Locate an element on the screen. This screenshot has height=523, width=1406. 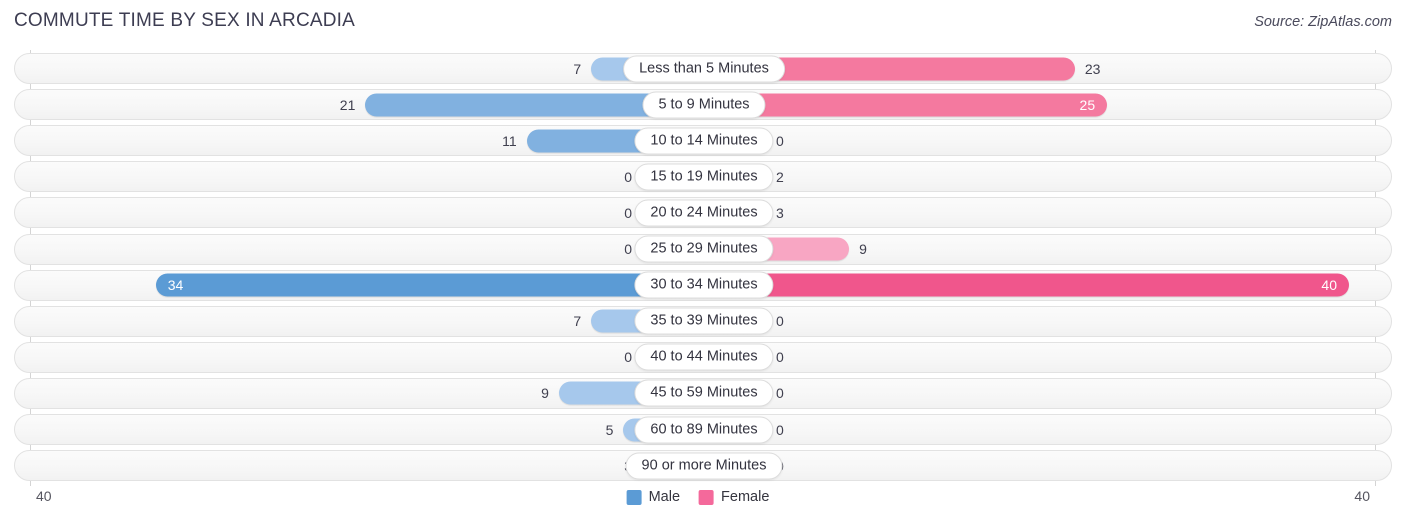
category-label: 30 to 34 Minutes is located at coordinates (704, 285).